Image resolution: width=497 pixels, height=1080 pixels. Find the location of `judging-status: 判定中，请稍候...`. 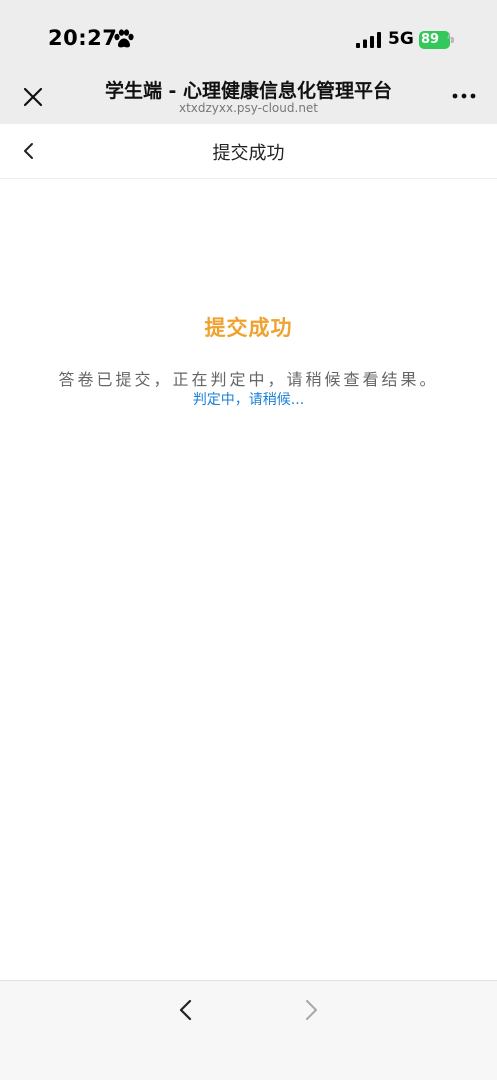

judging-status: 判定中，请稍候... is located at coordinates (248, 399).